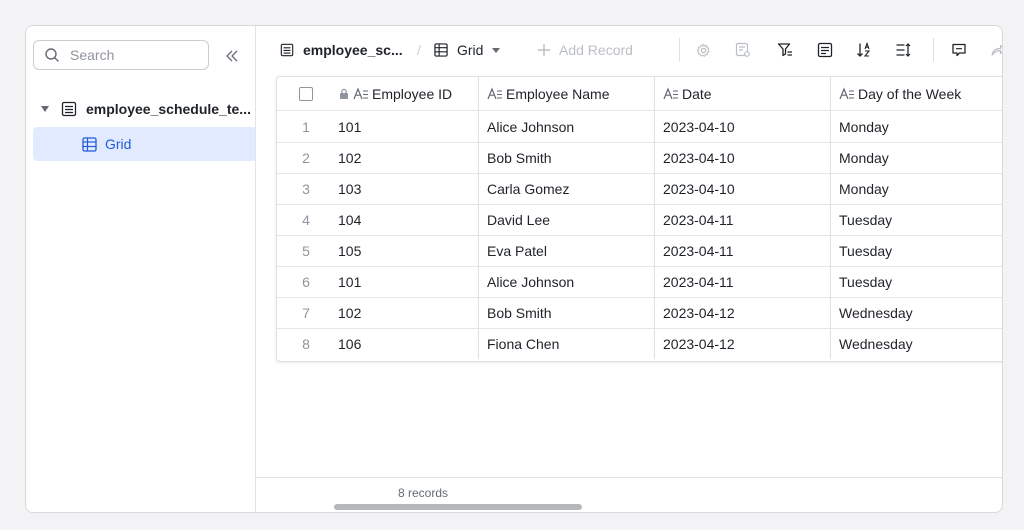 The height and width of the screenshot is (530, 1024). What do you see at coordinates (45, 109) in the screenshot?
I see `caret-down-icon` at bounding box center [45, 109].